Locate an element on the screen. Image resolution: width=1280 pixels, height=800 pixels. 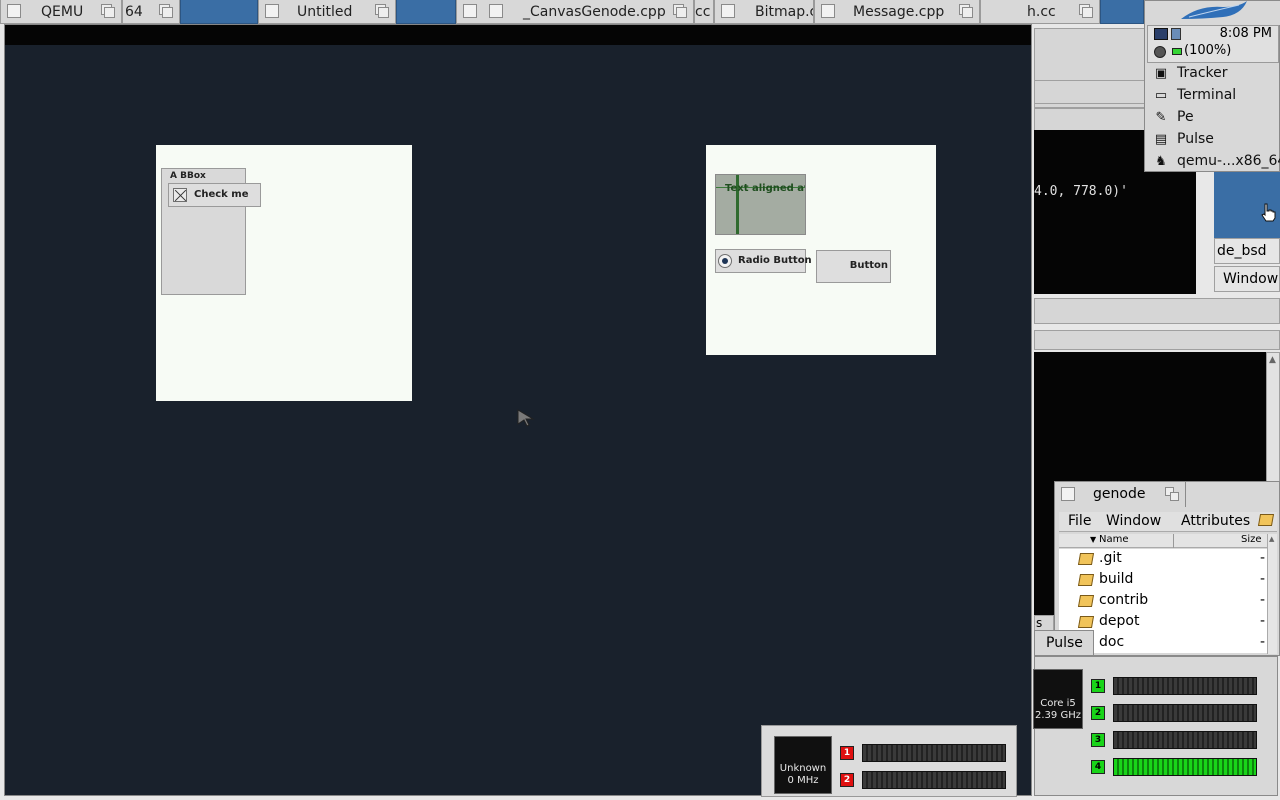
tab-untitled: Untitled is located at coordinates (327, 12).